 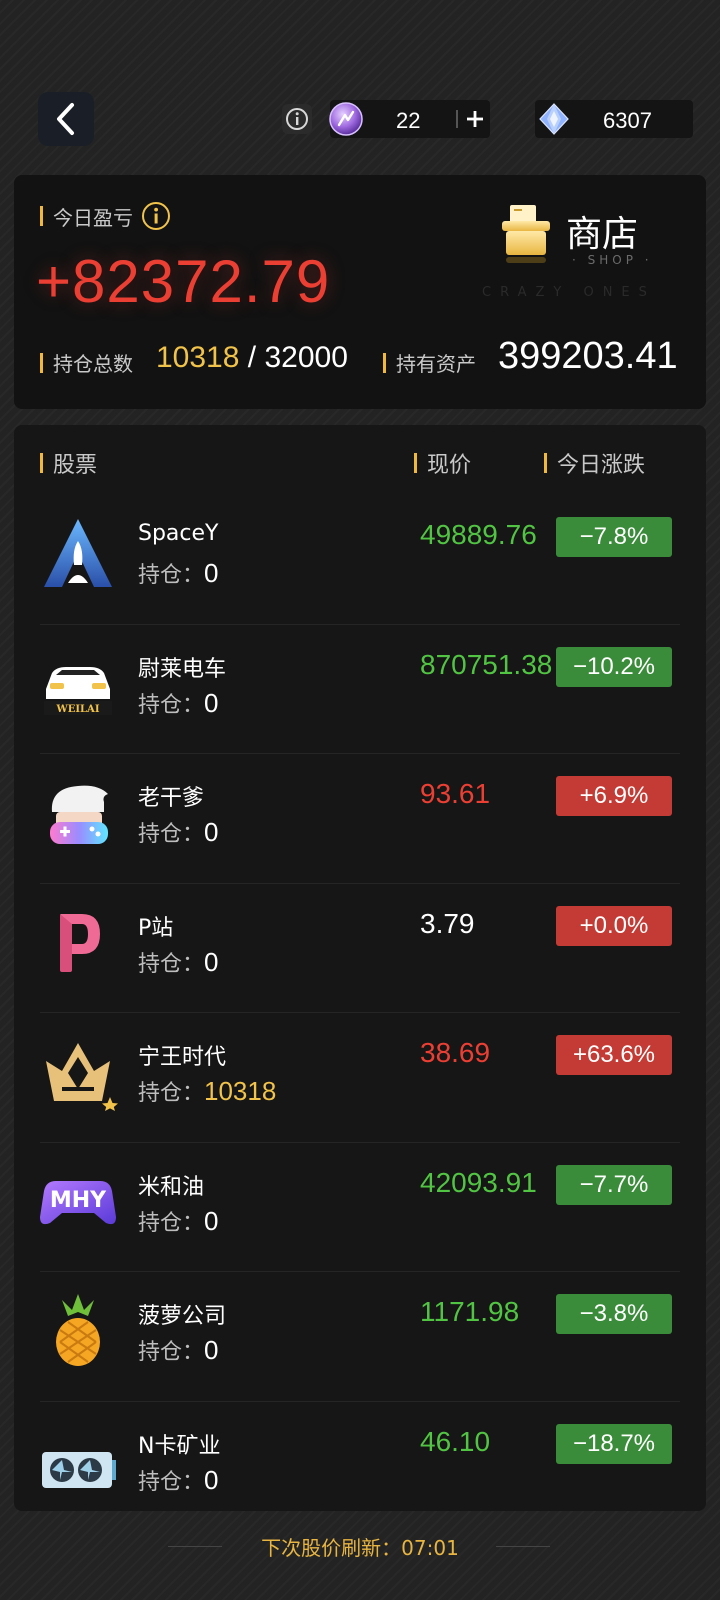 I want to click on stock-name: P站, so click(x=156, y=928).